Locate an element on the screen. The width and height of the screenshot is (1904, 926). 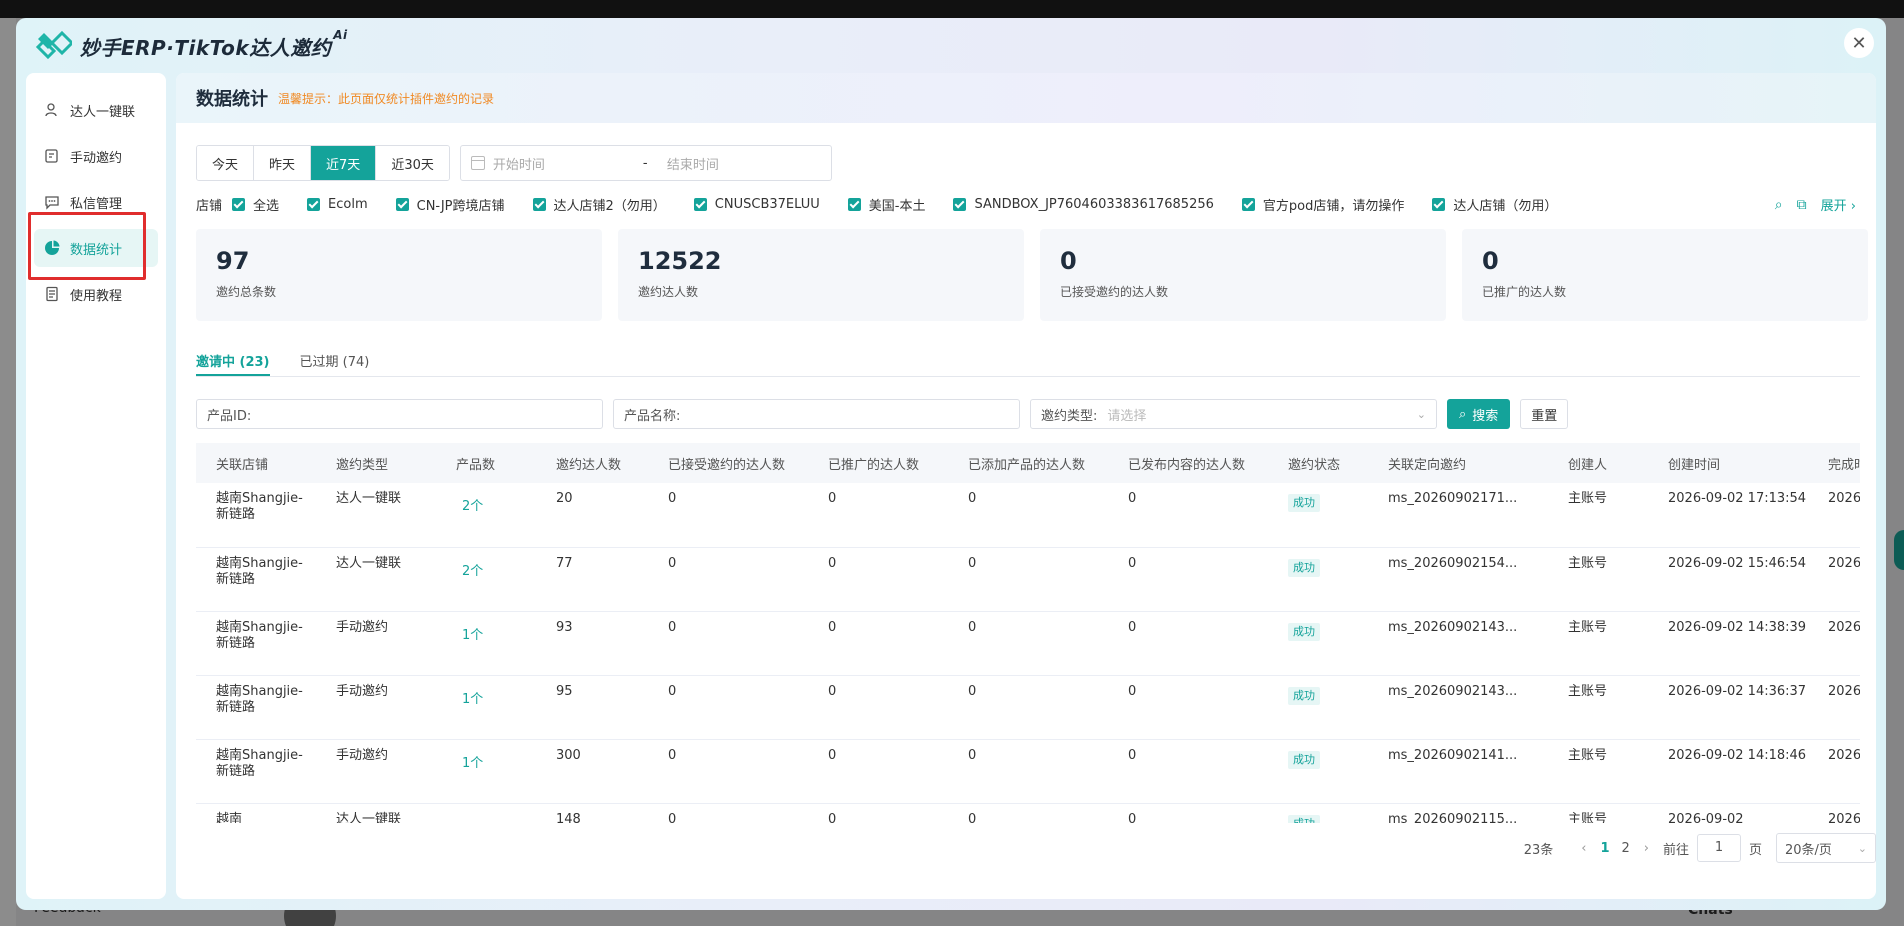
range-30days-button: 近30天 is located at coordinates (412, 163).